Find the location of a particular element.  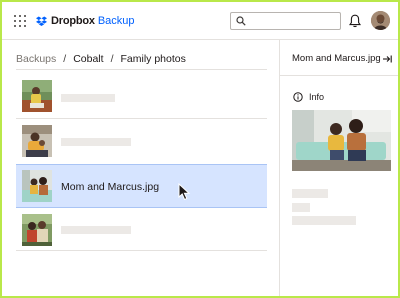

list-divider is located at coordinates (141, 69).